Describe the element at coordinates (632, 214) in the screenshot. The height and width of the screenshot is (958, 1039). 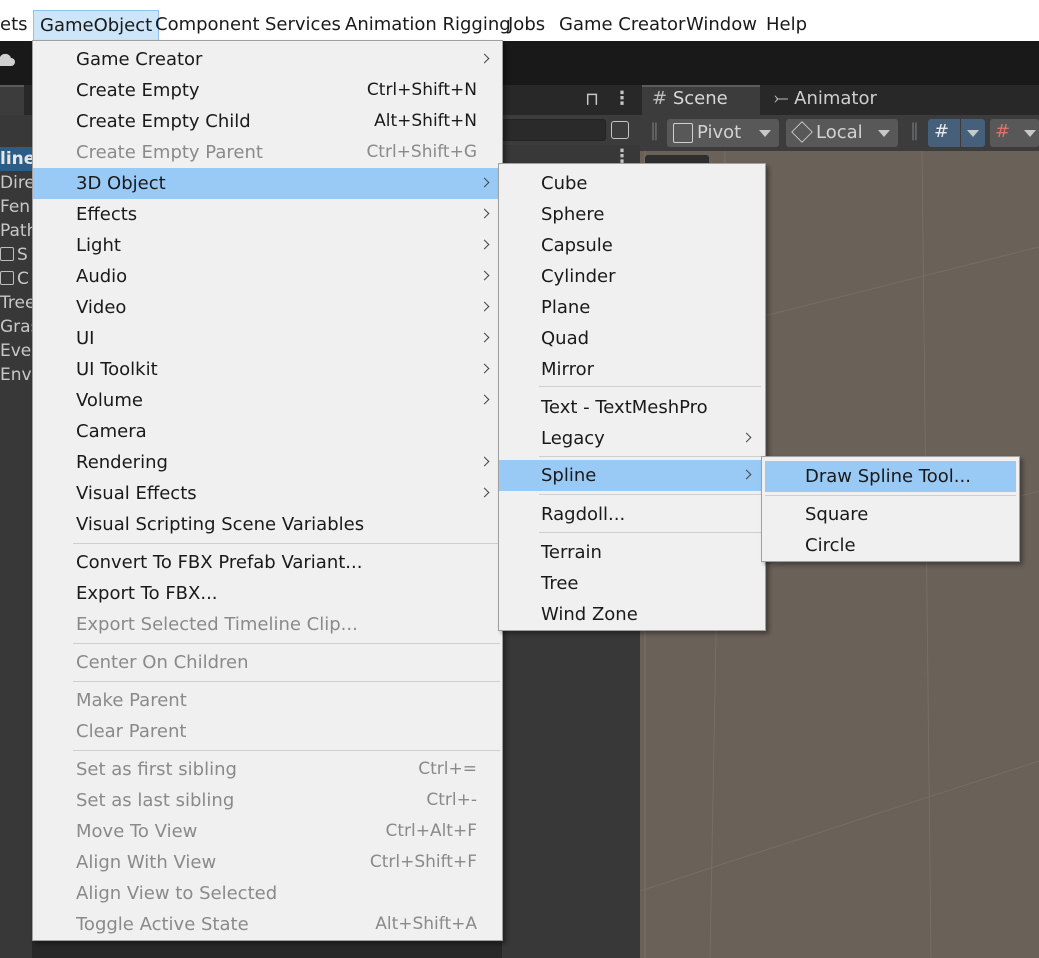
I see `menu-item-sphere: Sphere` at that location.